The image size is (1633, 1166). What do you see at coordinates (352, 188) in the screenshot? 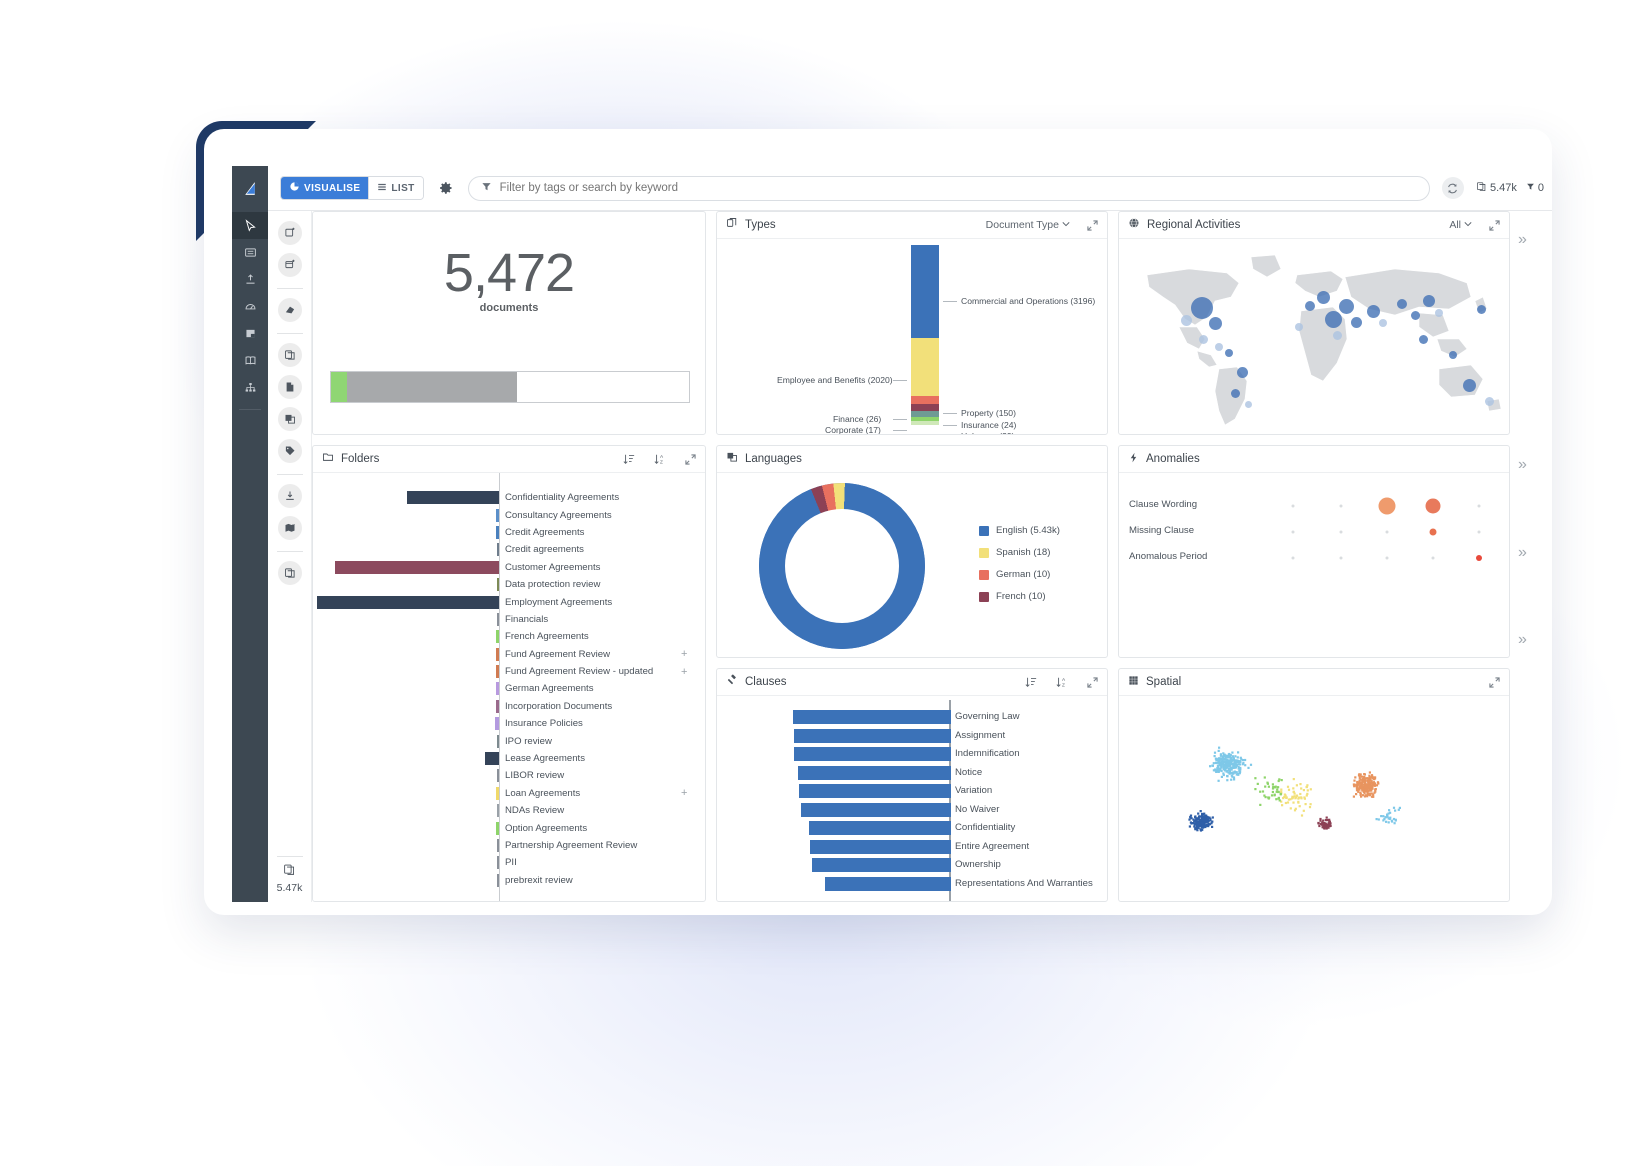
I see `view-mode-toggle: VISUALISE LIST` at bounding box center [352, 188].